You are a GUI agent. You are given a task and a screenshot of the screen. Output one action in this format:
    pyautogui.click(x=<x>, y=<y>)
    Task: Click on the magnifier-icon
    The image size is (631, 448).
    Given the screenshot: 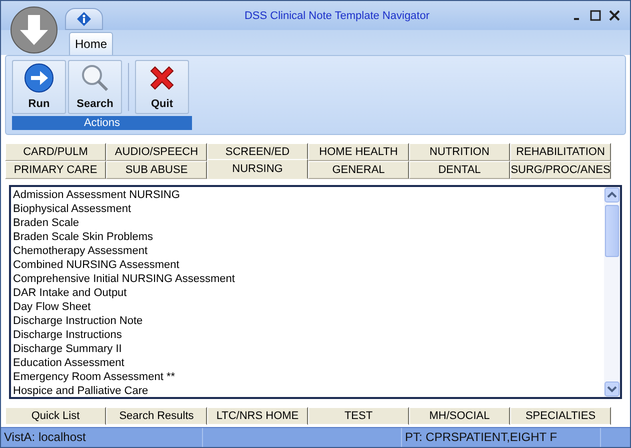 What is the action you would take?
    pyautogui.click(x=95, y=78)
    